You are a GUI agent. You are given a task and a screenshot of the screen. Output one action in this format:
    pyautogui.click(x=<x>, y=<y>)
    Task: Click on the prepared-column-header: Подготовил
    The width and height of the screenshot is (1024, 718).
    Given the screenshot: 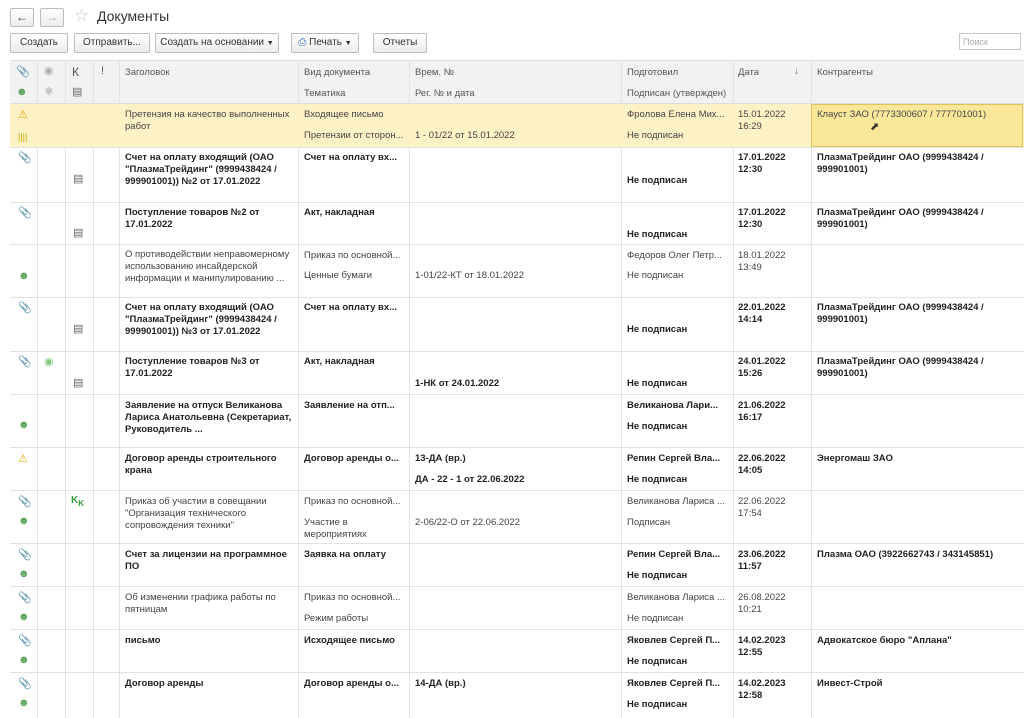 What is the action you would take?
    pyautogui.click(x=652, y=72)
    